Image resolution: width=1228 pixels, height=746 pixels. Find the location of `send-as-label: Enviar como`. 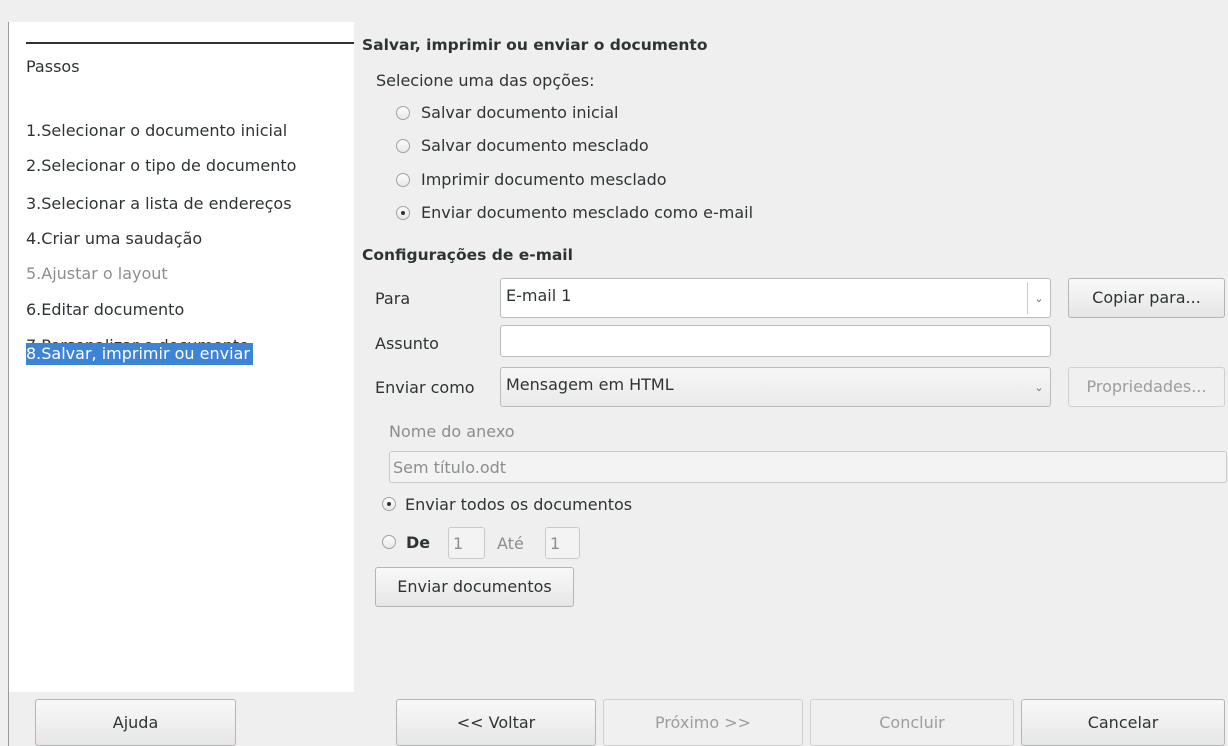

send-as-label: Enviar como is located at coordinates (425, 387).